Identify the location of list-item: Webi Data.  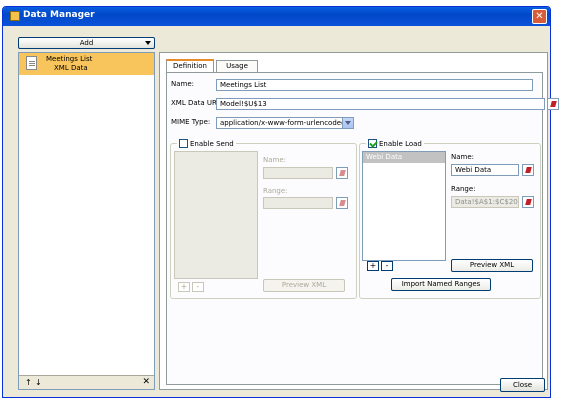
(404, 157).